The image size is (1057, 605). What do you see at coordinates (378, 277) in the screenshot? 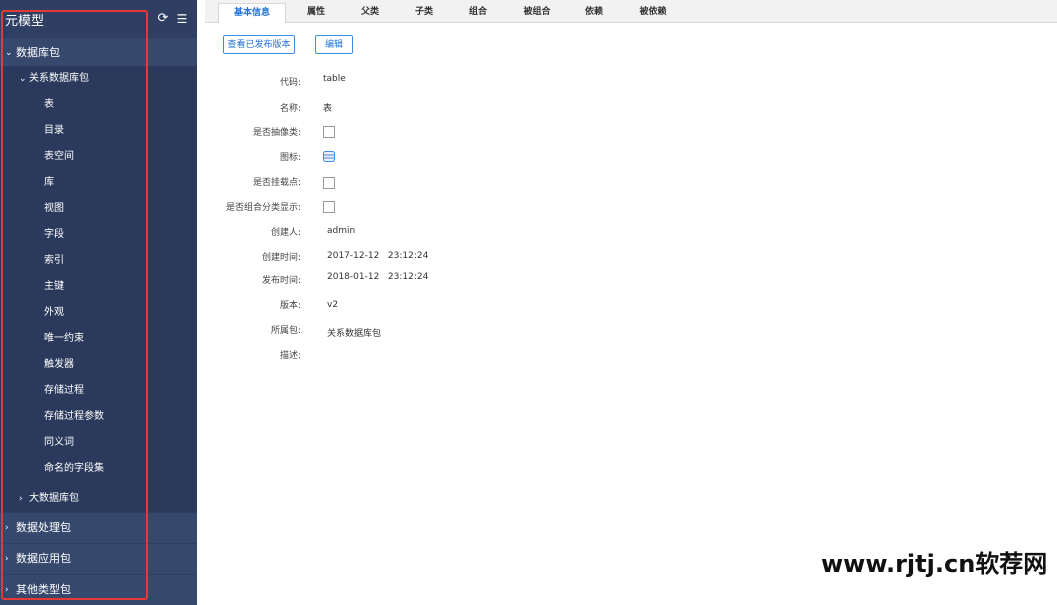
I see `field-value-published-time: 2018-01-12 23:12:24` at bounding box center [378, 277].